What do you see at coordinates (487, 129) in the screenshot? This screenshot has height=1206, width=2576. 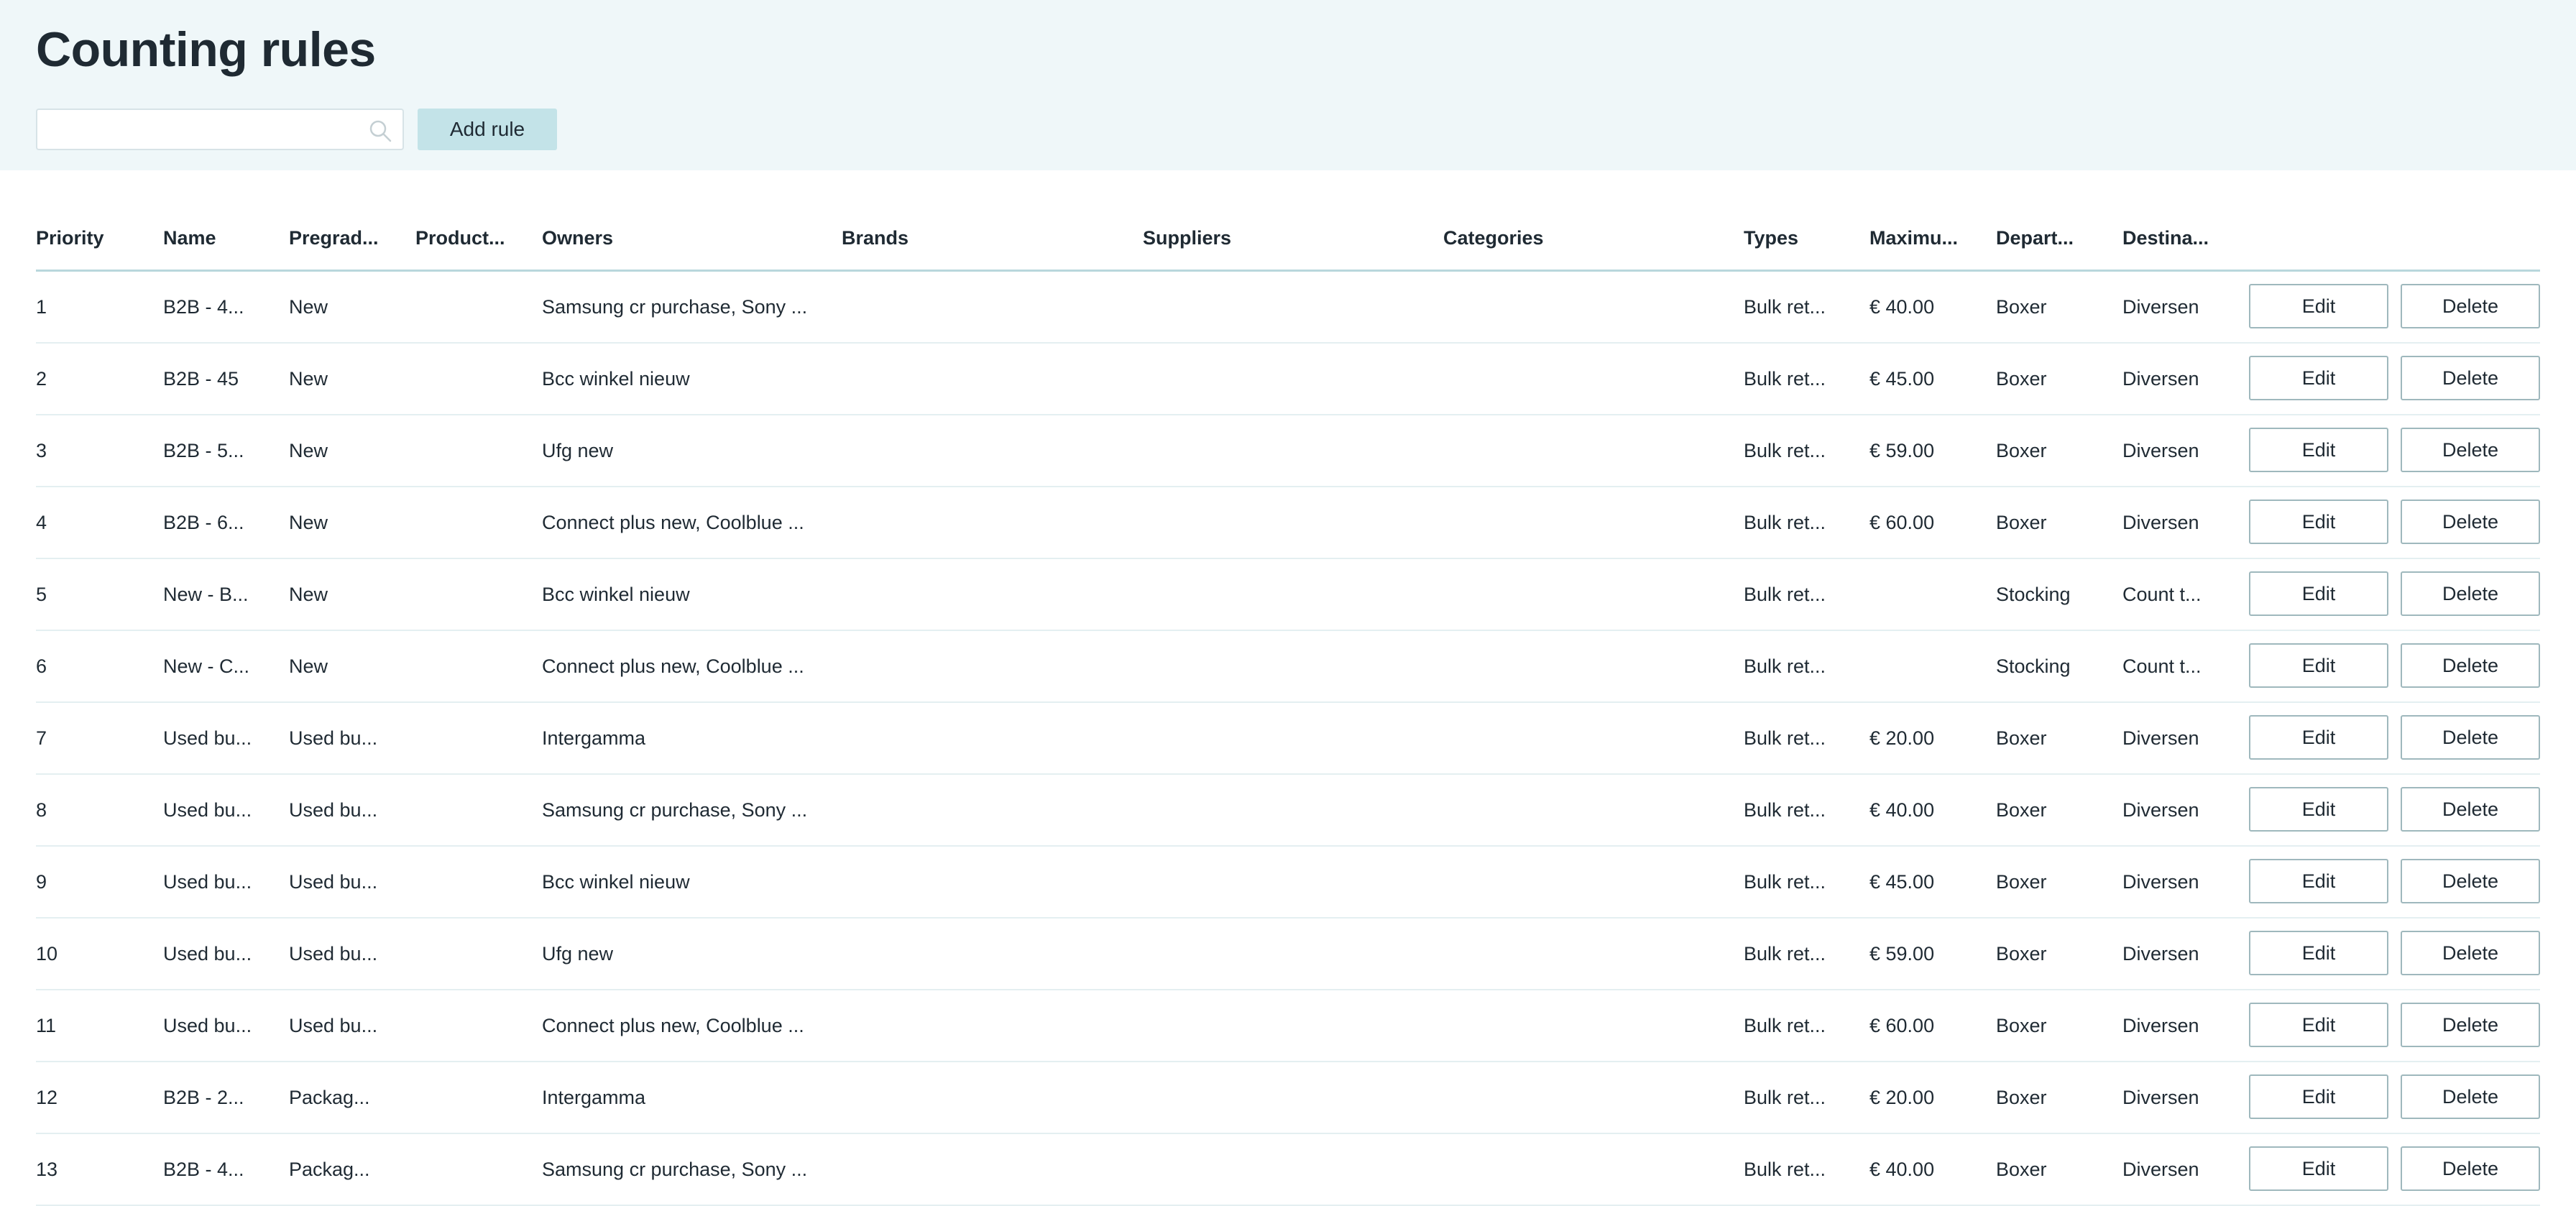 I see `add-rule-button: Add rule` at bounding box center [487, 129].